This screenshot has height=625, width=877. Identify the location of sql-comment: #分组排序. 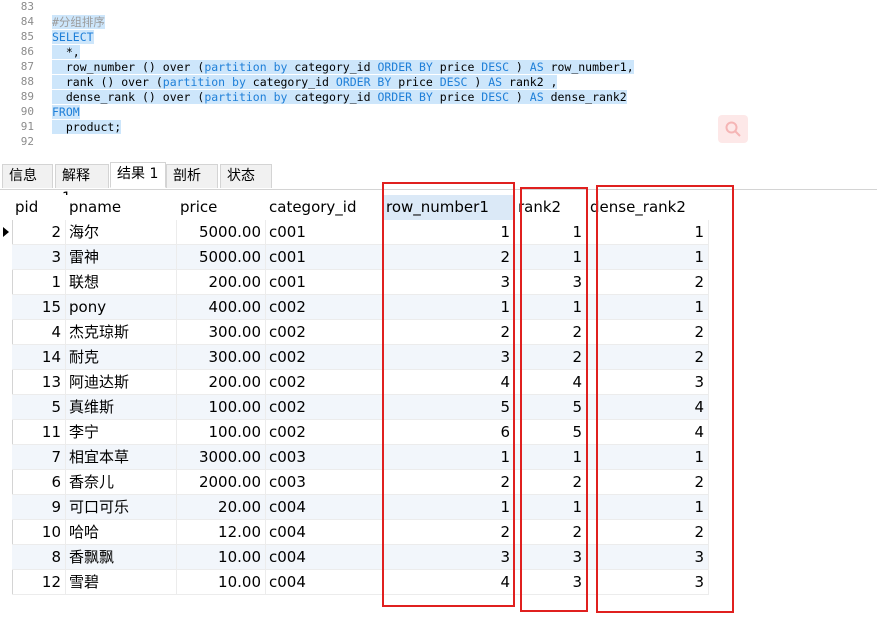
(78, 22).